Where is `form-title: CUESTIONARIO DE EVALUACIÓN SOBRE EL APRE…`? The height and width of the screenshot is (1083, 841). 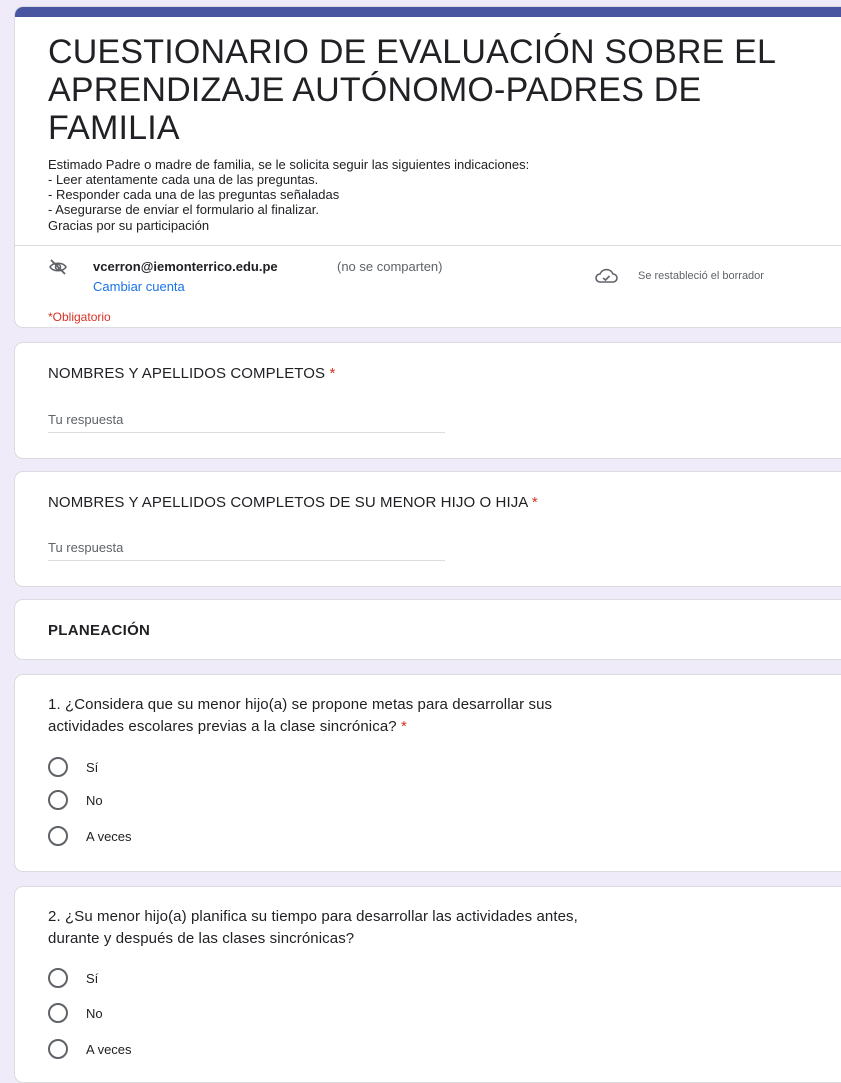 form-title: CUESTIONARIO DE EVALUACIÓN SOBRE EL APRE… is located at coordinates (411, 90).